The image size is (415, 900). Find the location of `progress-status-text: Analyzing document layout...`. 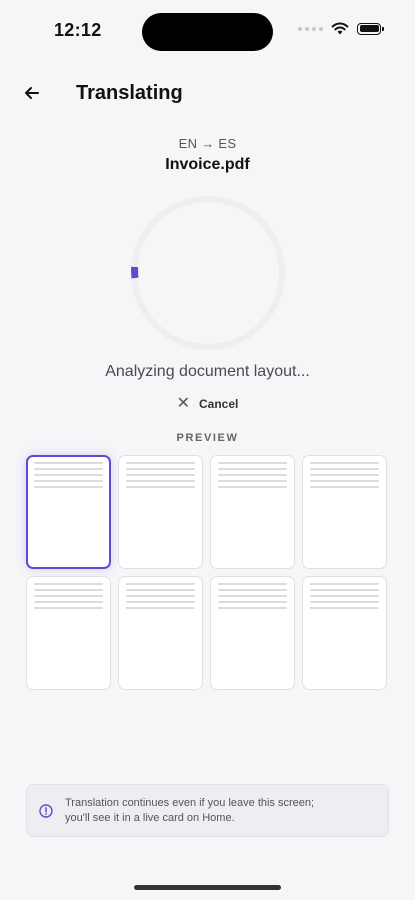

progress-status-text: Analyzing document layout... is located at coordinates (207, 371).